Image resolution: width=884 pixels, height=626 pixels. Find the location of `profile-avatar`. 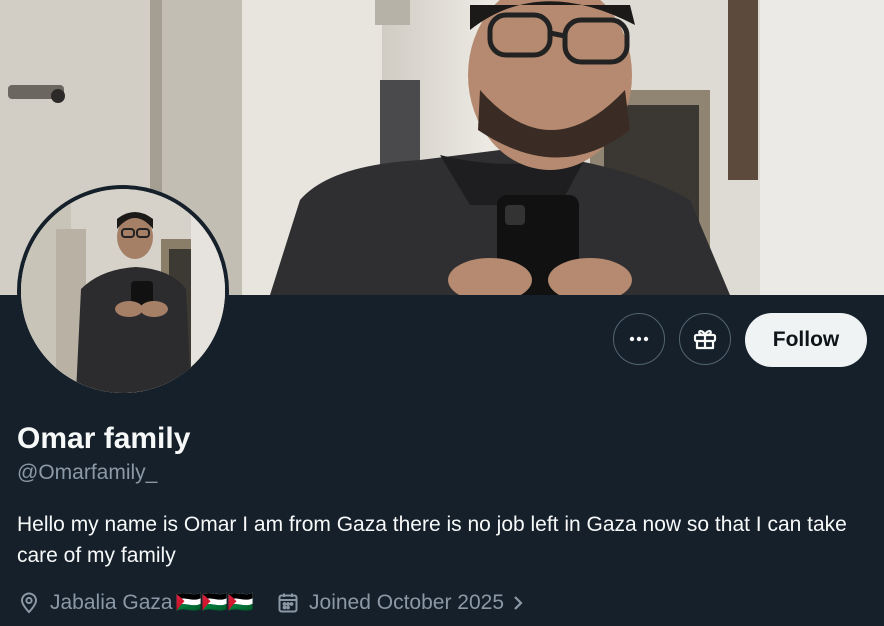

profile-avatar is located at coordinates (123, 291).